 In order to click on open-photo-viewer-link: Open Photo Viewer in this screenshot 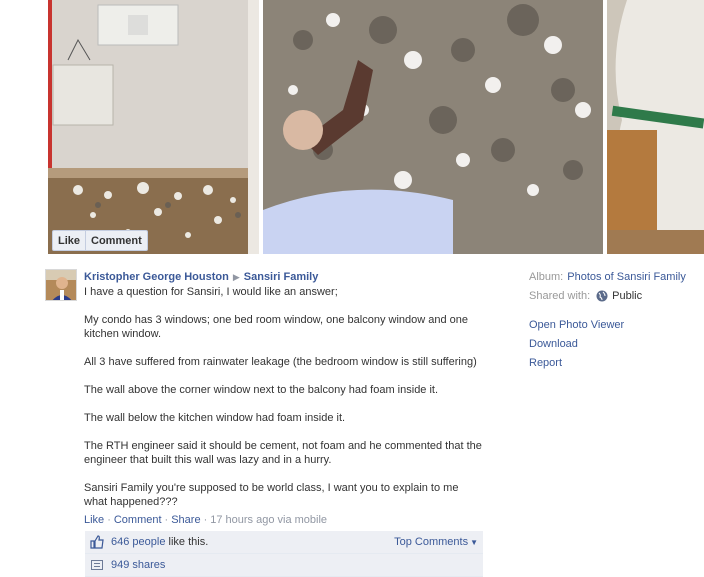, I will do `click(616, 325)`.